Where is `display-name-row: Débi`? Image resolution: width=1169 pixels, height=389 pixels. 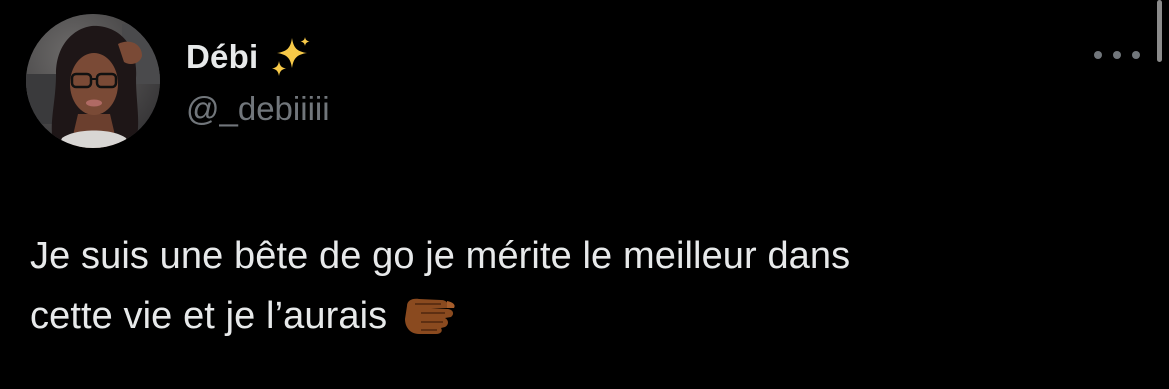
display-name-row: Débi is located at coordinates (249, 57).